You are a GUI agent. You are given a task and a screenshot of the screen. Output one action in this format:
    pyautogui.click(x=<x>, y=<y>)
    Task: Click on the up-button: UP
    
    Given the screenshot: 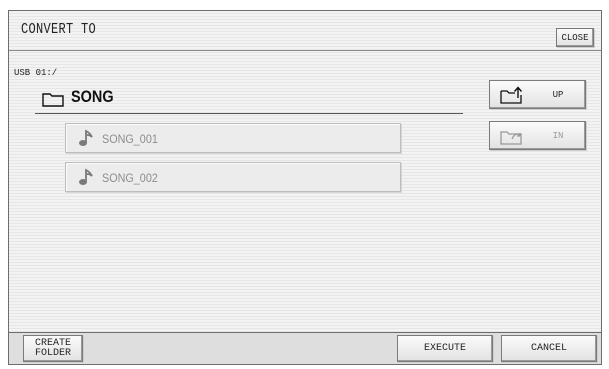 What is the action you would take?
    pyautogui.click(x=537, y=94)
    